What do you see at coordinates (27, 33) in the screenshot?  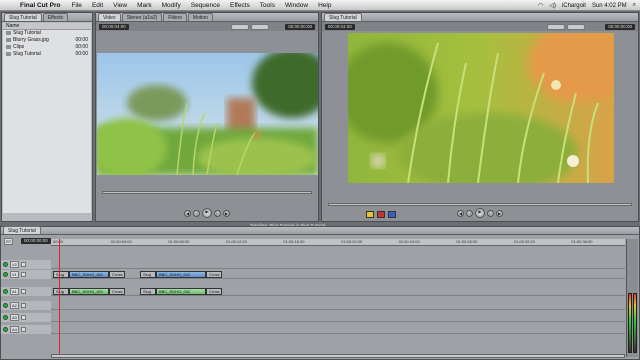 I see `browser-item-name: Slug Tutorial` at bounding box center [27, 33].